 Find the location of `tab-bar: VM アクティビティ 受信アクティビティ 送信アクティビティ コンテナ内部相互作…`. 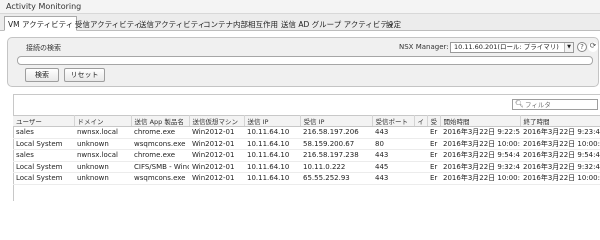

tab-bar: VM アクティビティ 受信アクティビティ 送信アクティビティ コンテナ内部相互作… is located at coordinates (300, 22).